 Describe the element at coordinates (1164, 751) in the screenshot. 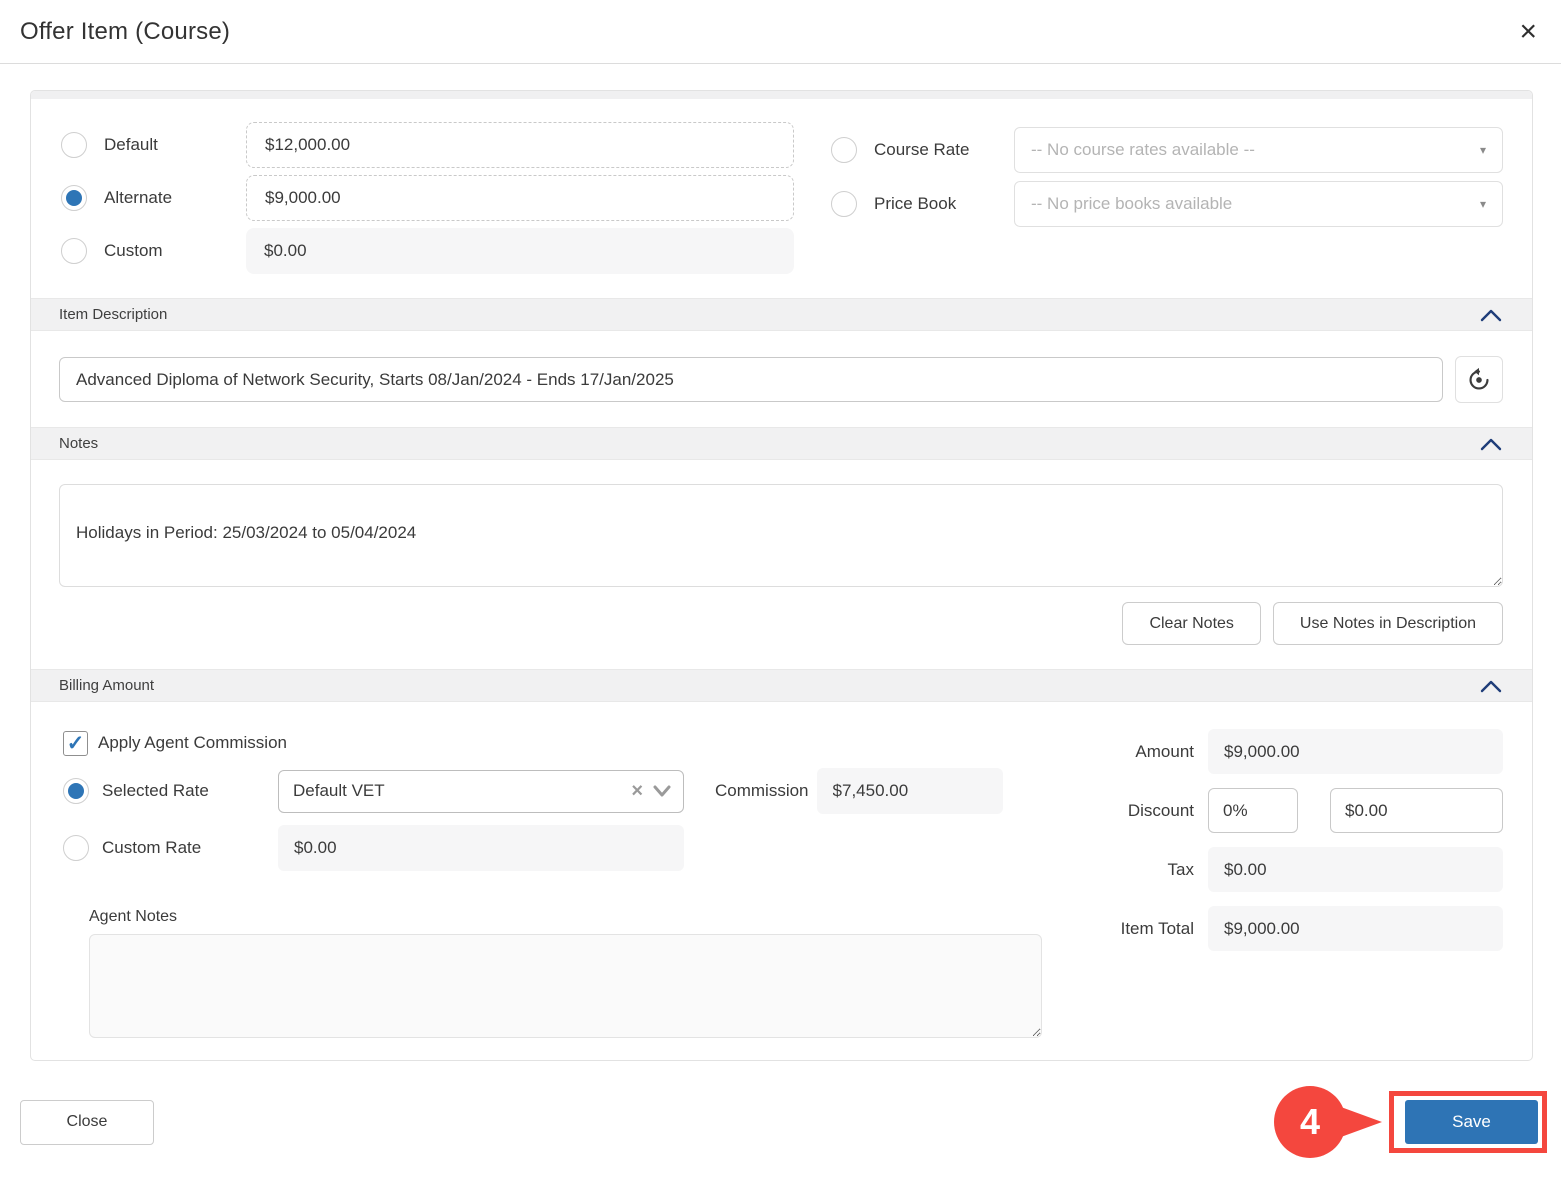

I see `amount-label: Amount` at that location.